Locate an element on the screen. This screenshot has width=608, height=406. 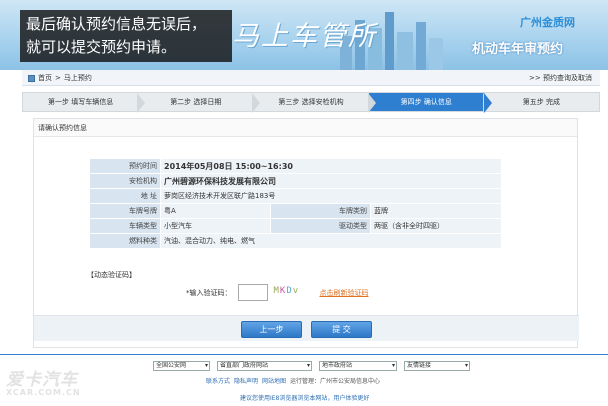
verify-header: 【动态验证码】 is located at coordinates (111, 275).